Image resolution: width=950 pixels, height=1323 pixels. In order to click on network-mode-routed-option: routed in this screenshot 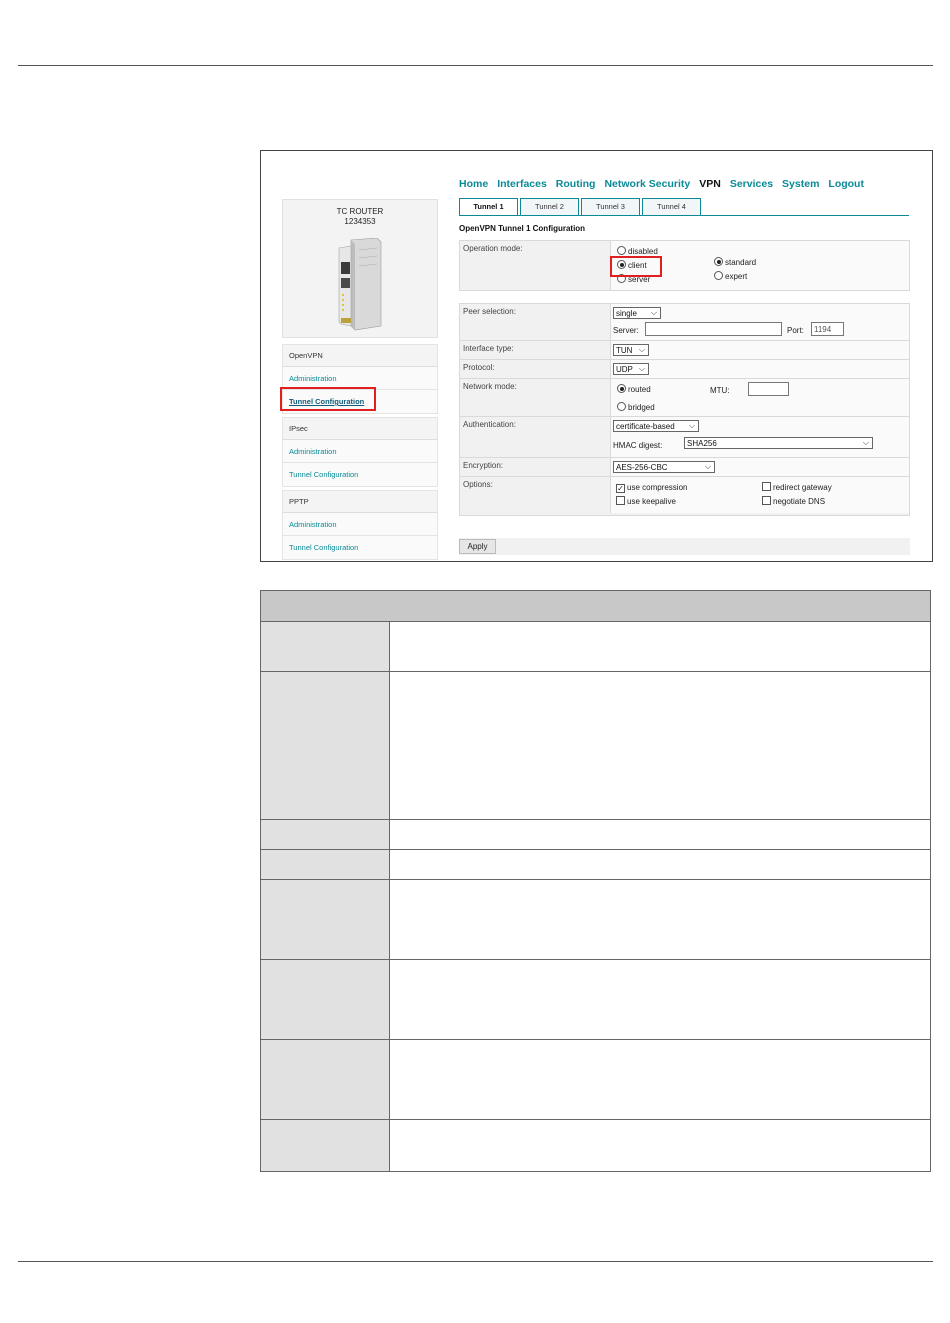, I will do `click(634, 389)`.